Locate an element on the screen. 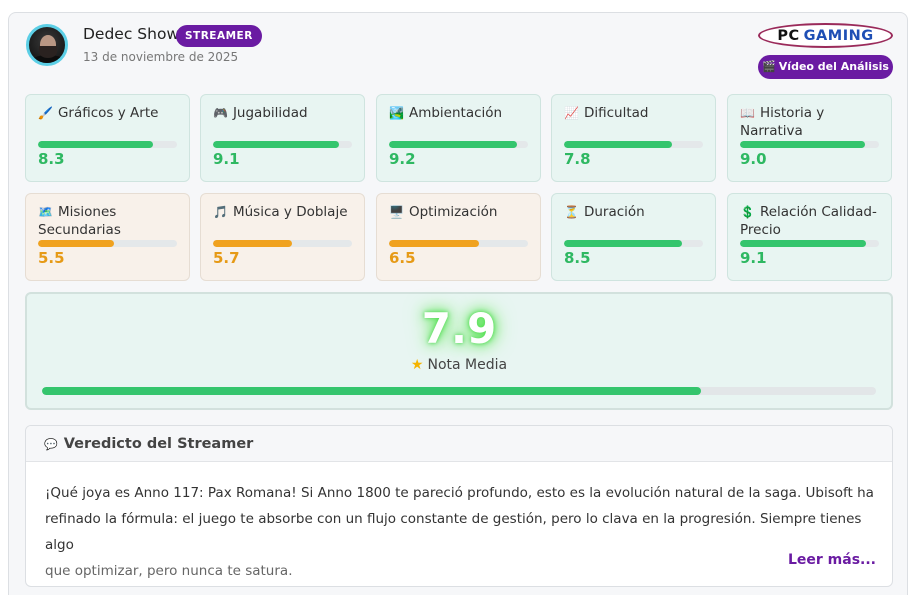 The image size is (916, 595). rating-icon: 💲 is located at coordinates (747, 212).